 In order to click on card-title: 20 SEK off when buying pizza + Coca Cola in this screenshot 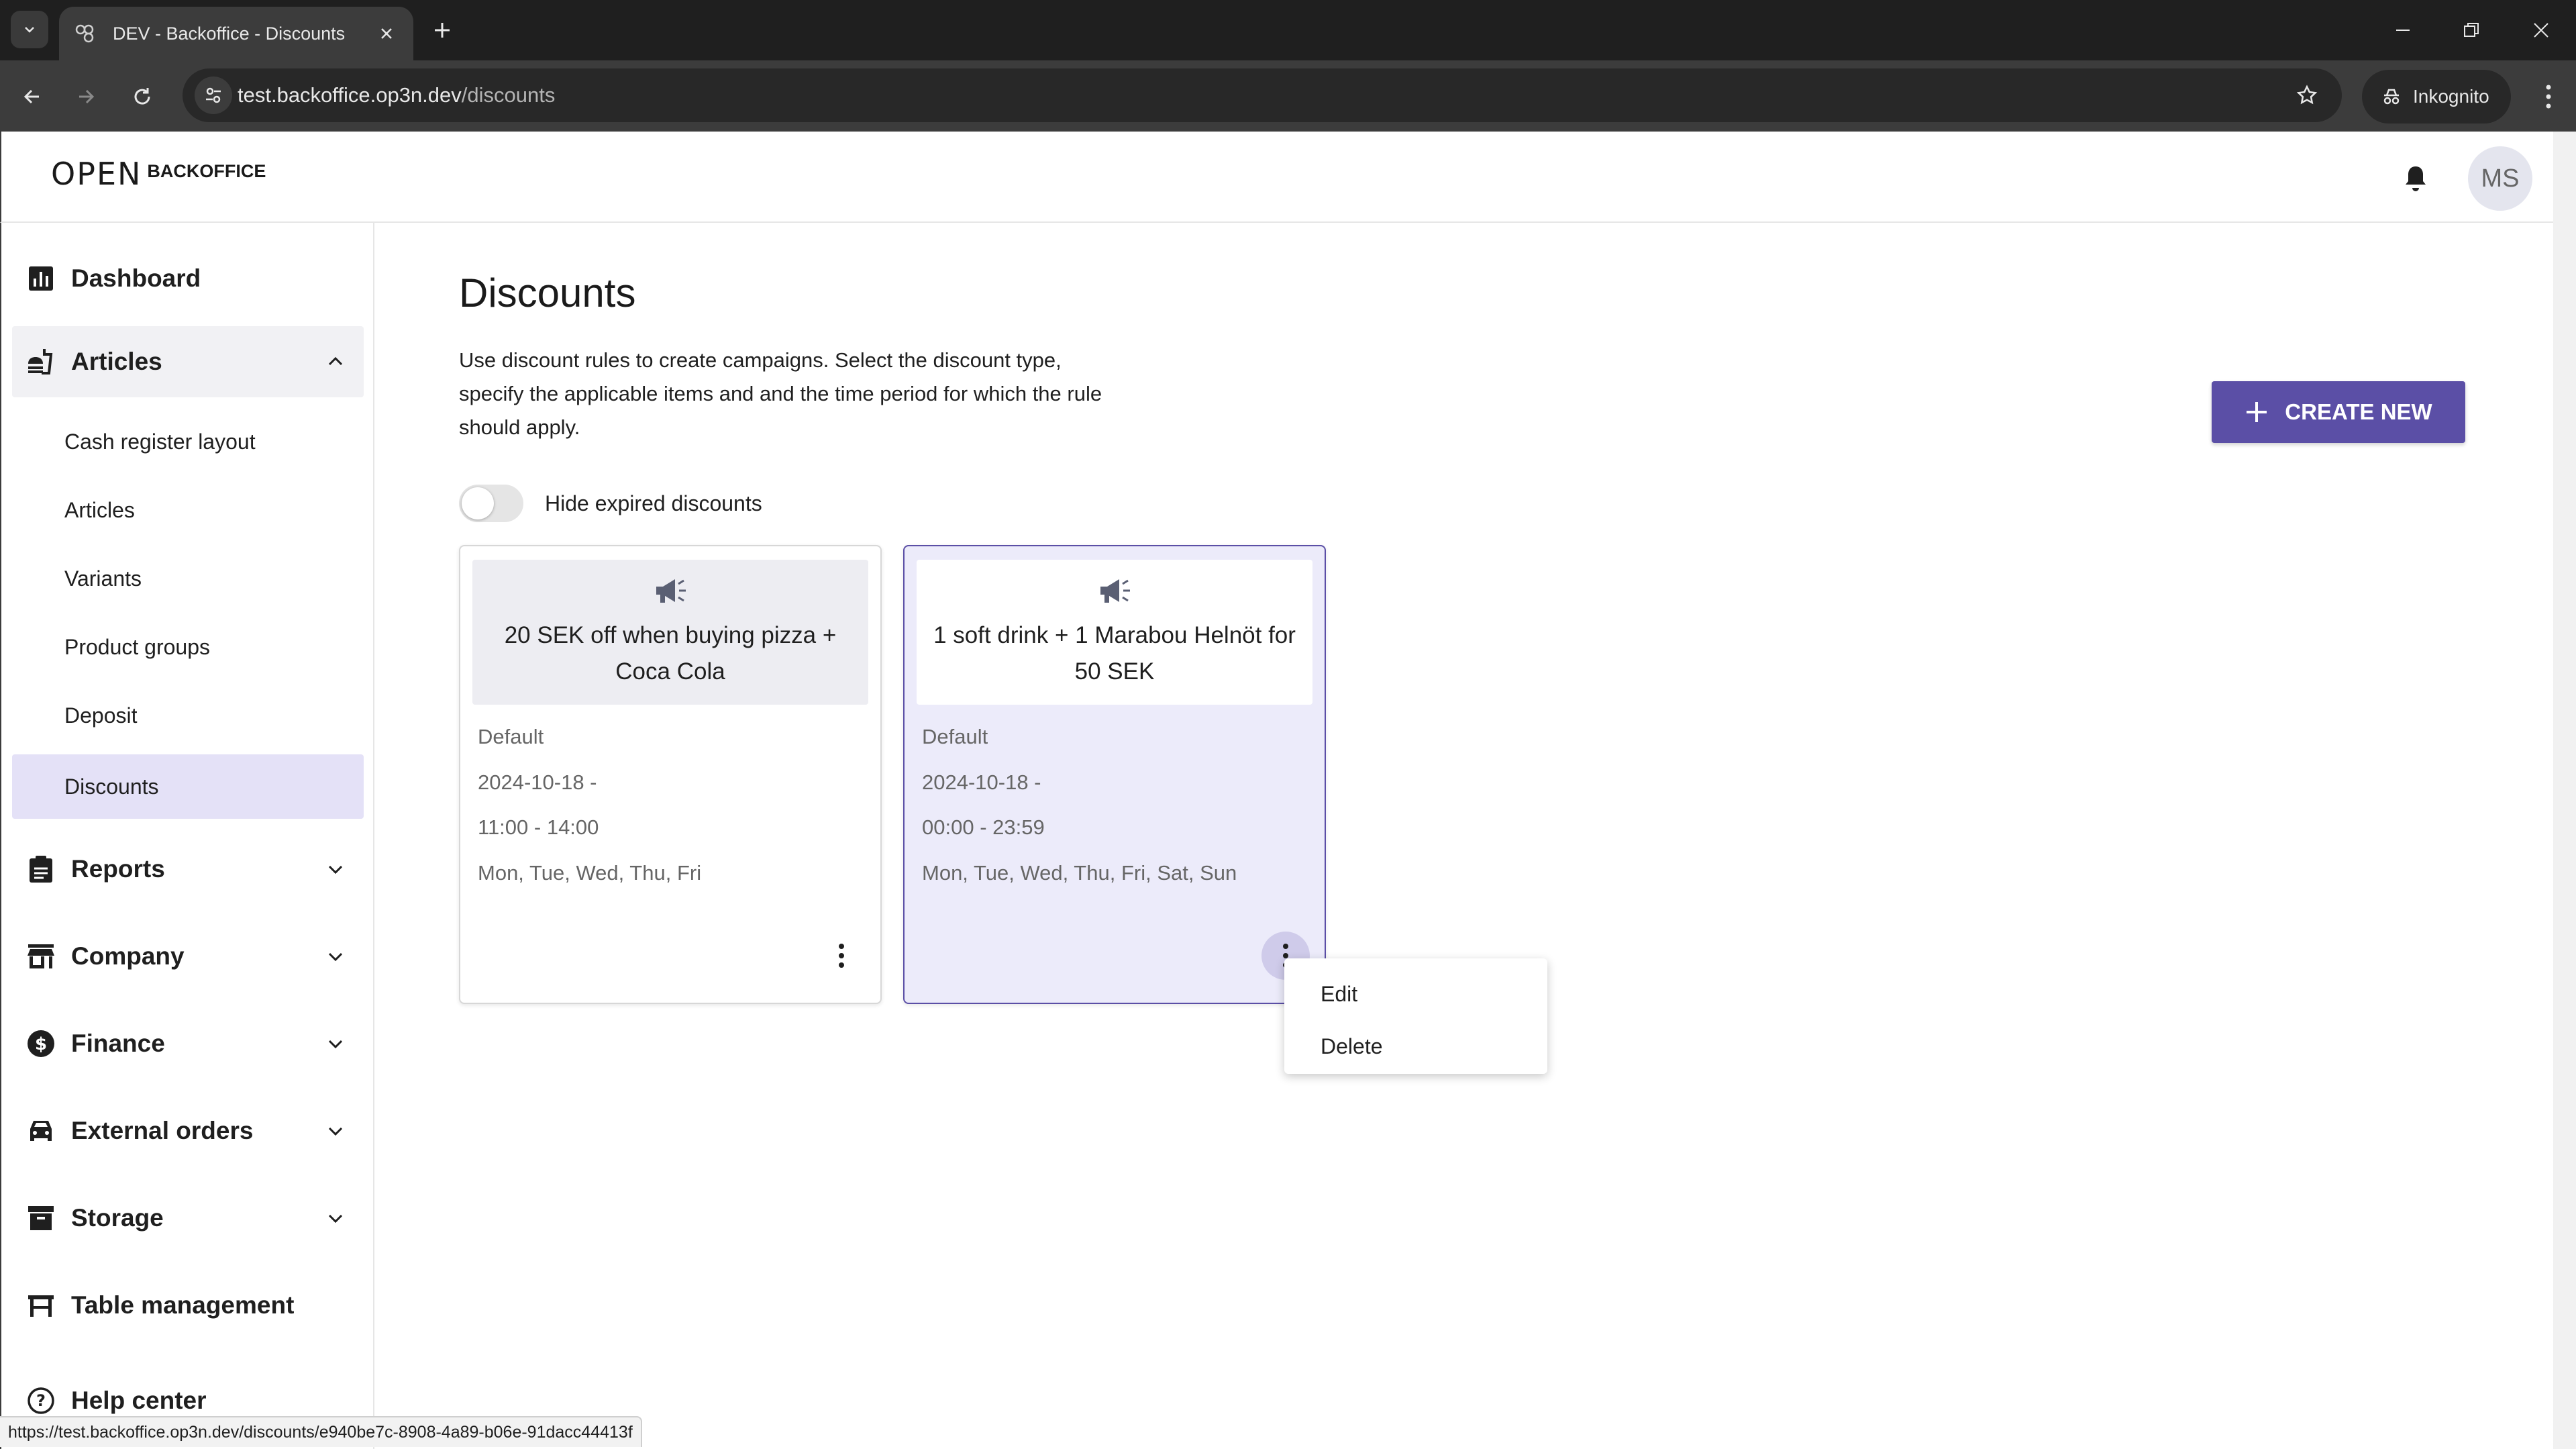, I will do `click(670, 653)`.